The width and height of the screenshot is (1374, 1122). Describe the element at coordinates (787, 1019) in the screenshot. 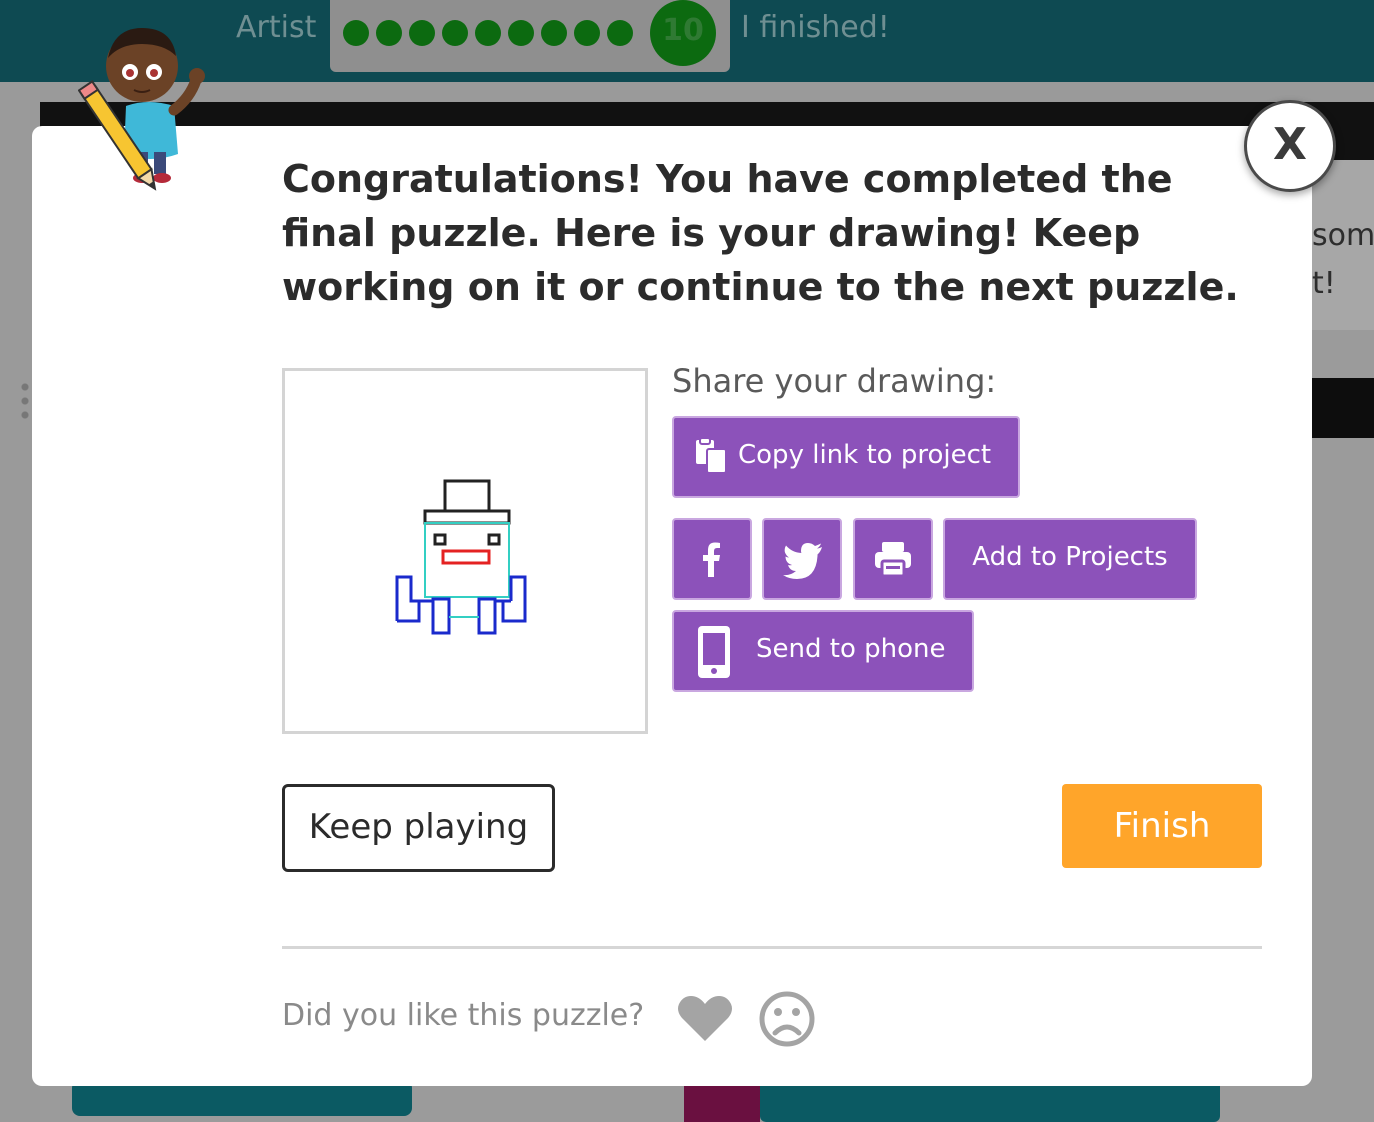

I see `frown-icon` at that location.